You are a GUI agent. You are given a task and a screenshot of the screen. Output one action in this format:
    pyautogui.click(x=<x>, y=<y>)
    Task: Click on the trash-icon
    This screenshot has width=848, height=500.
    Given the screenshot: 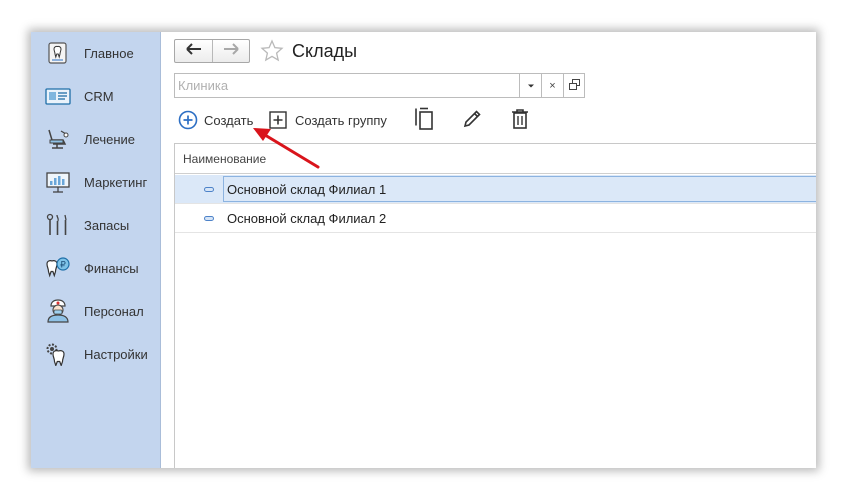 What is the action you would take?
    pyautogui.click(x=520, y=120)
    